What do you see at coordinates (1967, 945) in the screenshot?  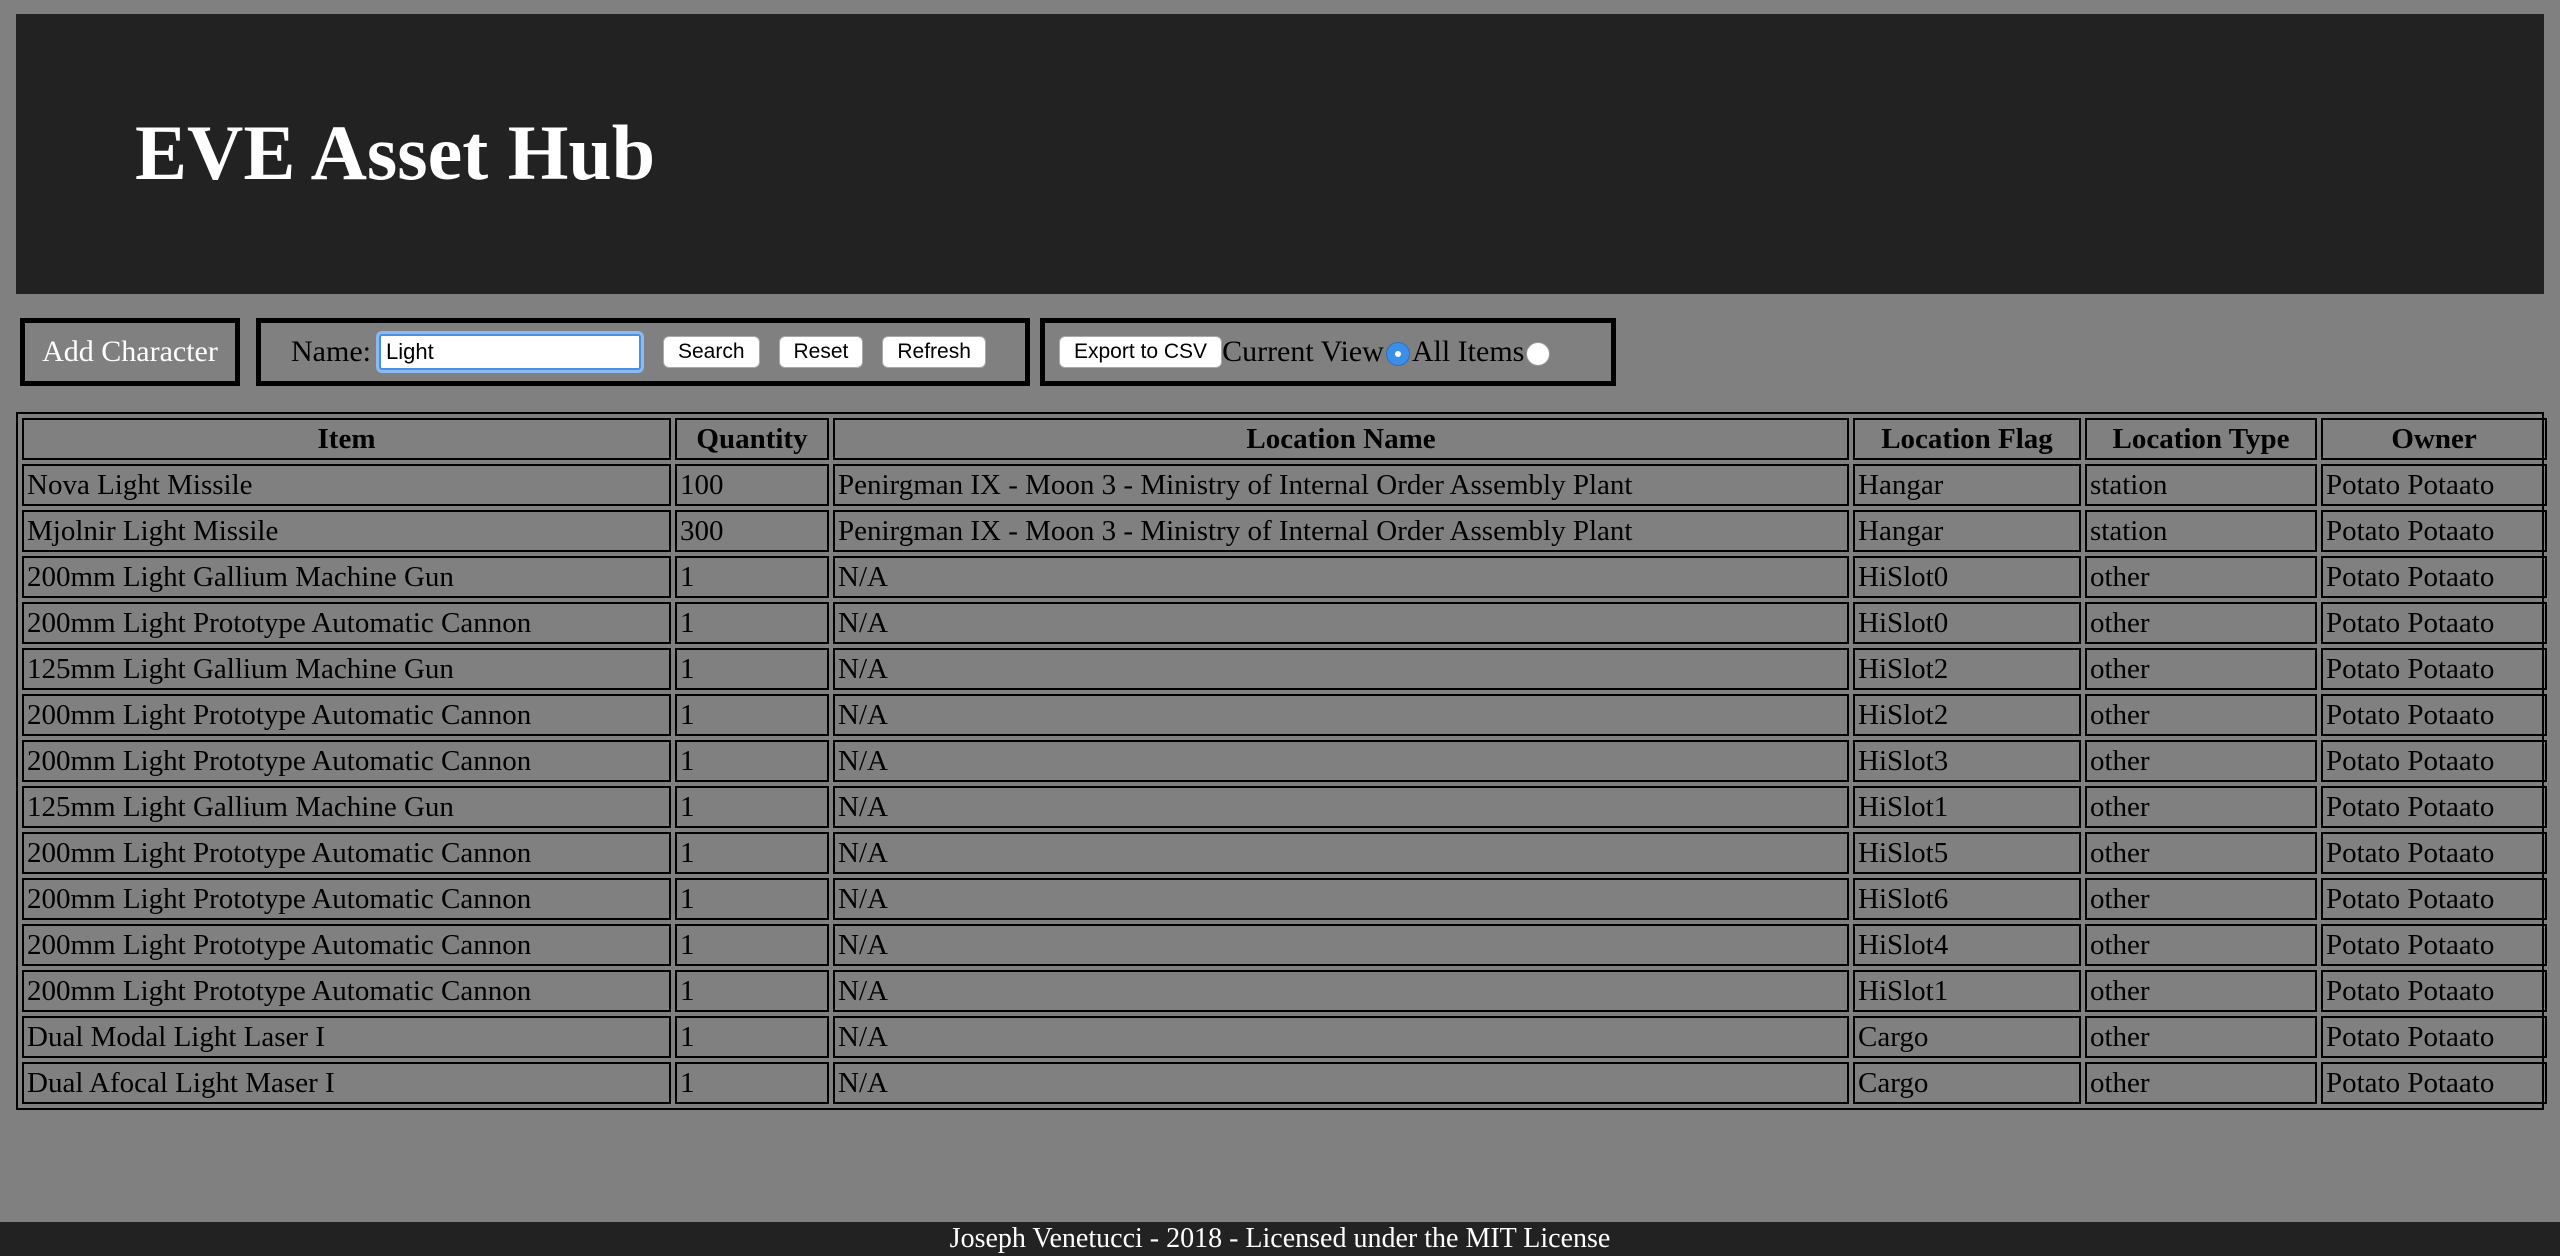 I see `cell-location-flag: HiSlot4` at bounding box center [1967, 945].